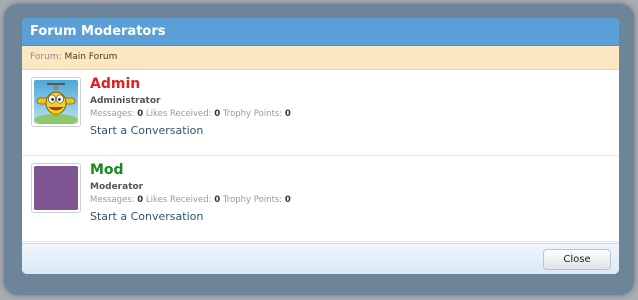  I want to click on forum-name: Main Forum, so click(91, 57).